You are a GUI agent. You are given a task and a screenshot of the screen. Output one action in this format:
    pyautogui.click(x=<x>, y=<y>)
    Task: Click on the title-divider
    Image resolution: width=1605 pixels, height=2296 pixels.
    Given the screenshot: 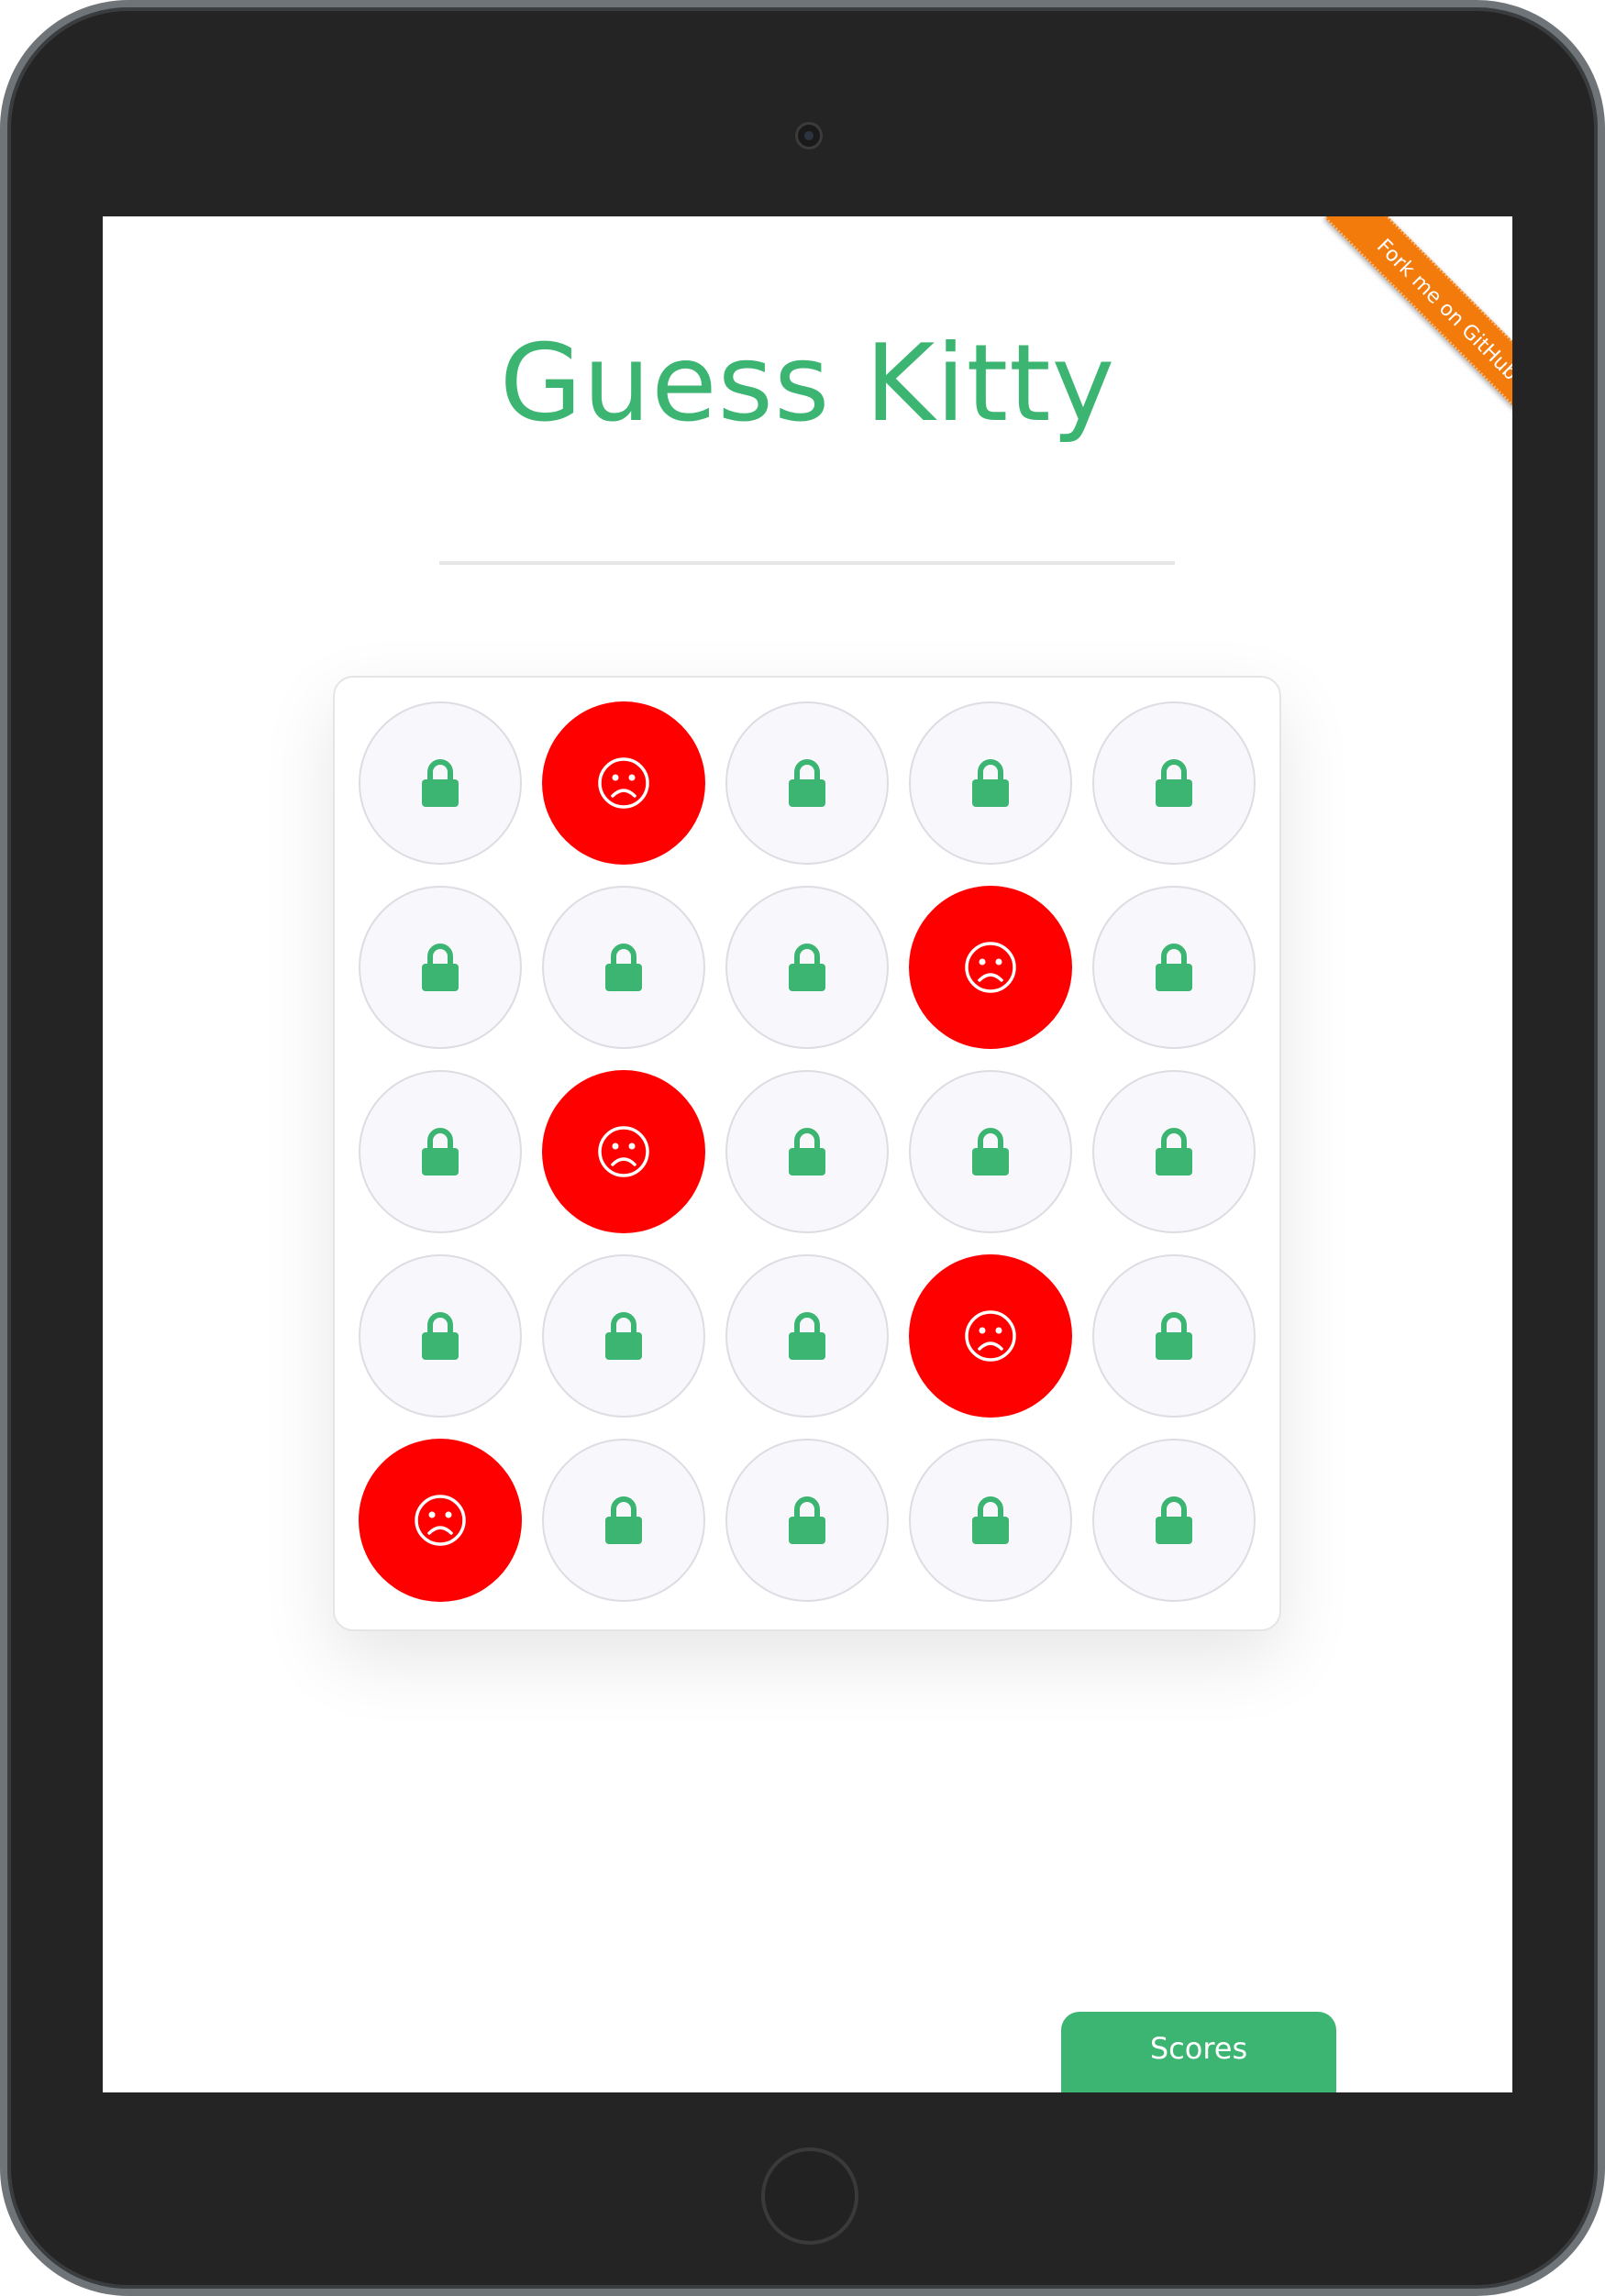 What is the action you would take?
    pyautogui.click(x=807, y=563)
    